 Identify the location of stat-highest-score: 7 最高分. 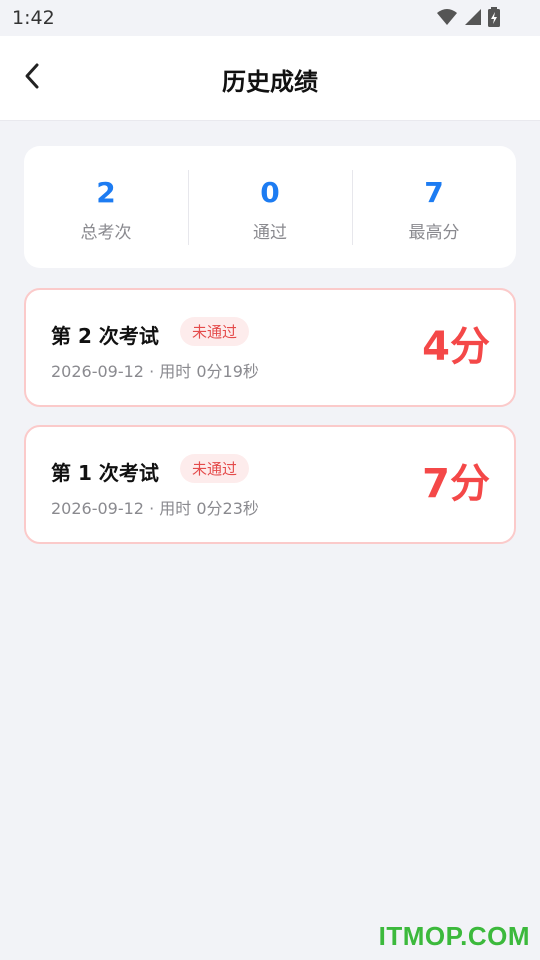
(434, 207).